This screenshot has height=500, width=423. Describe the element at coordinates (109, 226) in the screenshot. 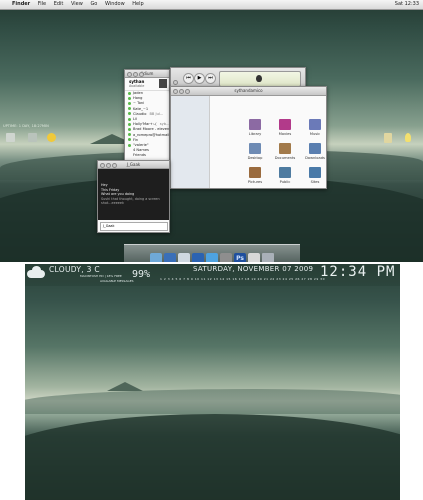

I see `chat-input-text: J_Gaak` at that location.